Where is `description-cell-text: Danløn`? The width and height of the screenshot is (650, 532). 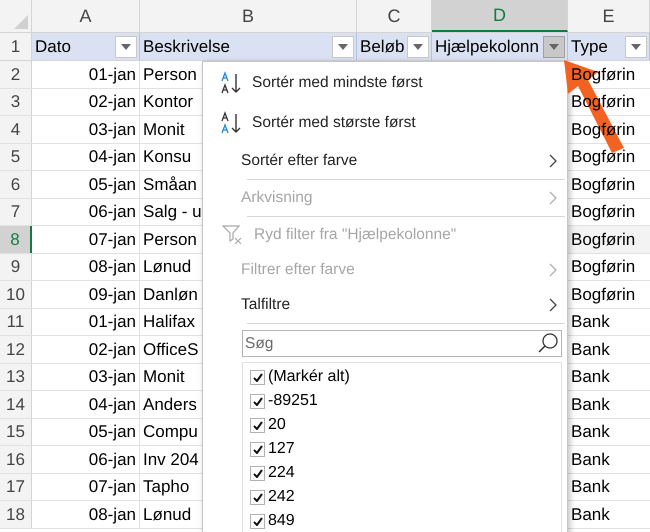 description-cell-text: Danløn is located at coordinates (170, 295).